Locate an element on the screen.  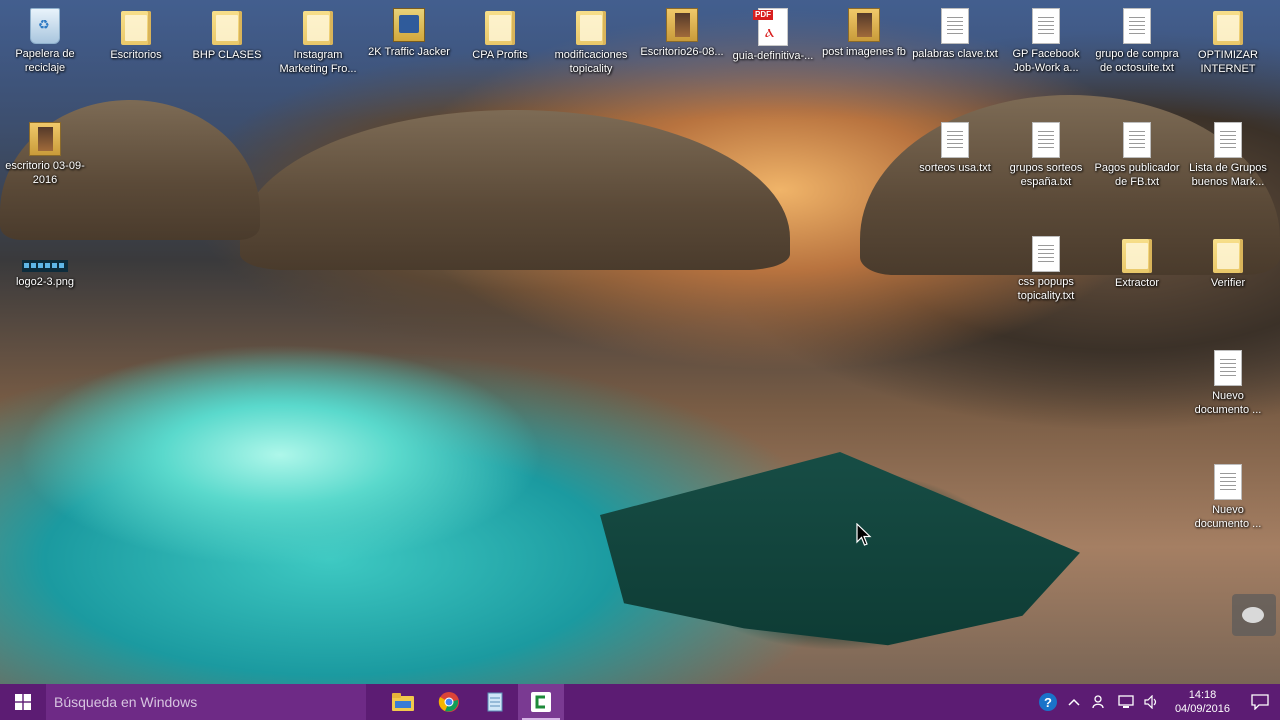
help-icon: ? is located at coordinates (1047, 702).